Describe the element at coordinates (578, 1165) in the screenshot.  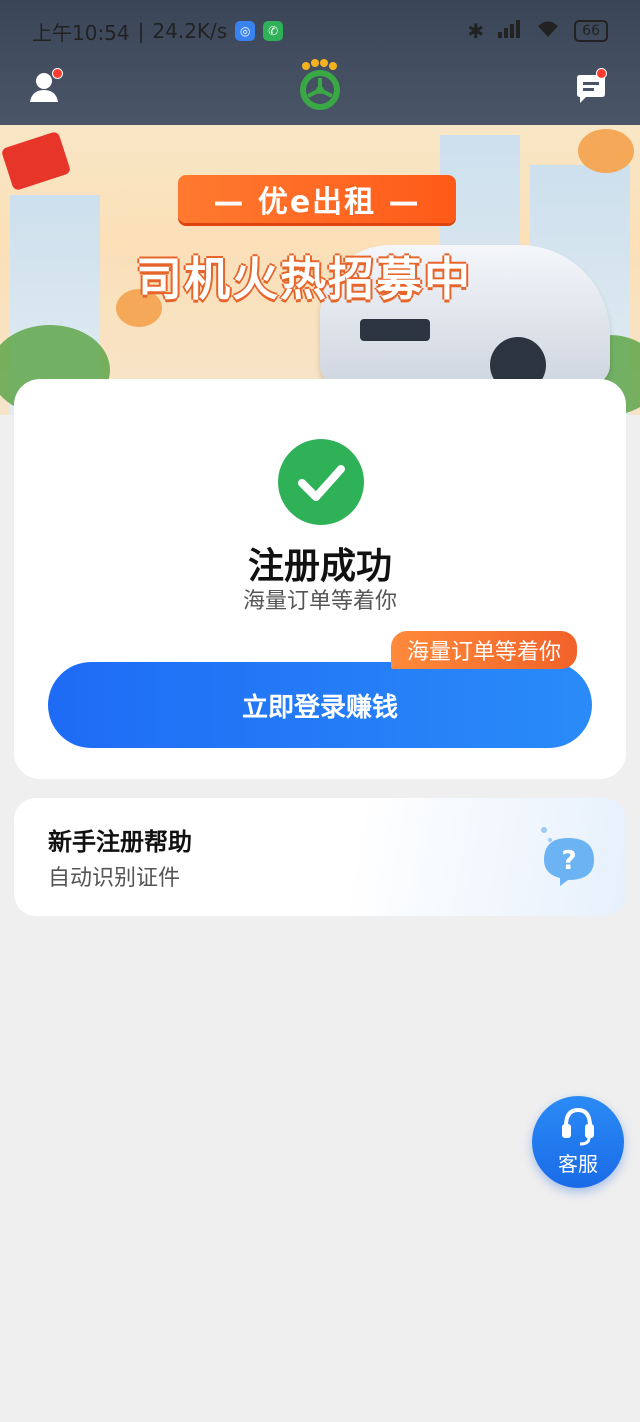
I see `customer-service-label: 客服` at that location.